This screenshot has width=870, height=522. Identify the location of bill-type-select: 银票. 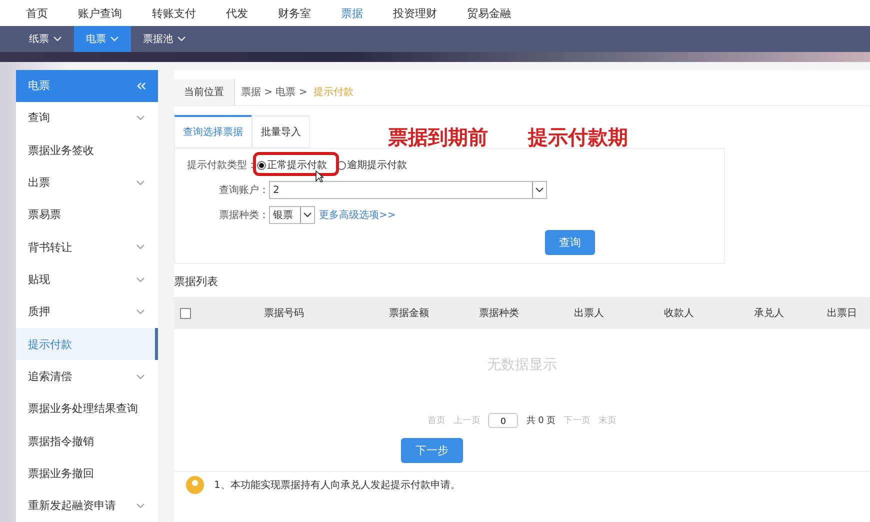
(292, 215).